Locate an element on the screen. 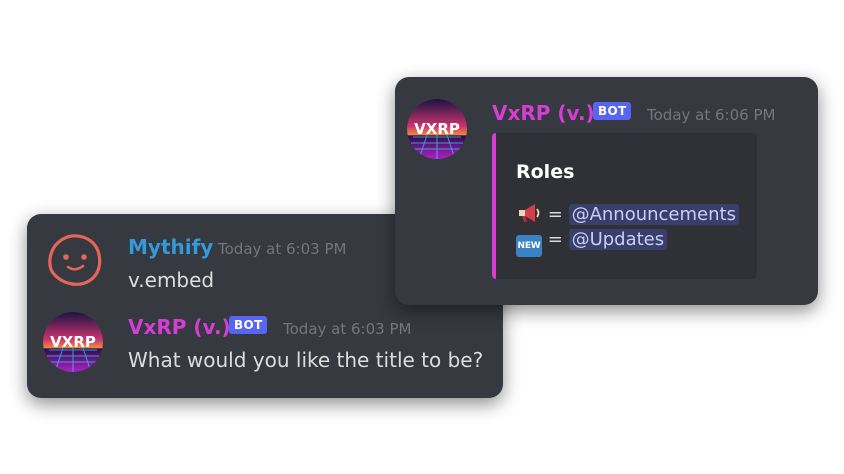 This screenshot has width=844, height=474. embed-title: Roles is located at coordinates (545, 172).